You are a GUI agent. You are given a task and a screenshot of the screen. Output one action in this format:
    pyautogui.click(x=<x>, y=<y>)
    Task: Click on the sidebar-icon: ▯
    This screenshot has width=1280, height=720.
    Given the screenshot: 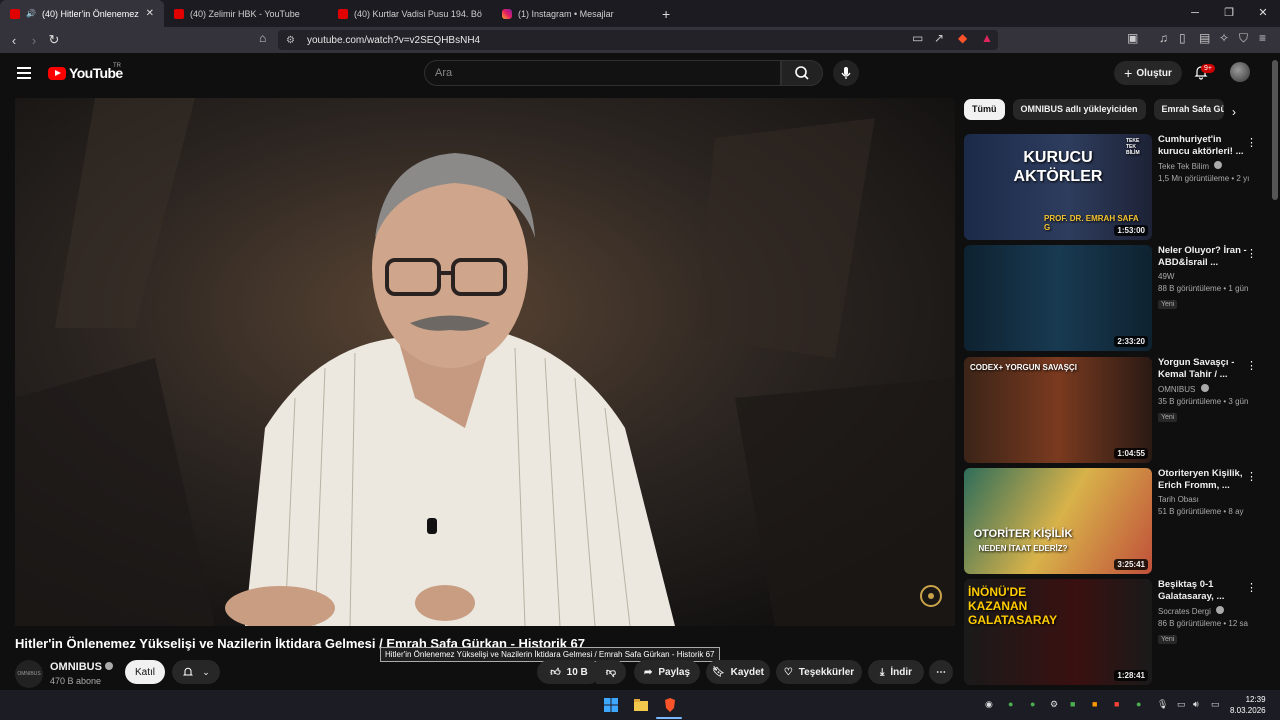 What is the action you would take?
    pyautogui.click(x=1182, y=38)
    